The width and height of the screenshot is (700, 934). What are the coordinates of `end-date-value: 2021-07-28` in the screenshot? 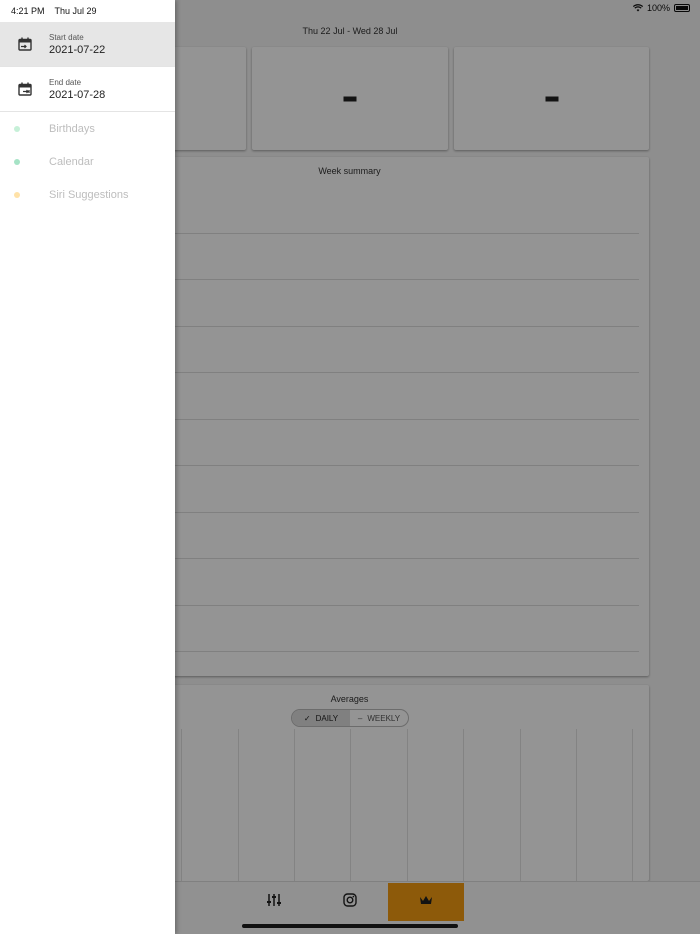 It's located at (77, 94).